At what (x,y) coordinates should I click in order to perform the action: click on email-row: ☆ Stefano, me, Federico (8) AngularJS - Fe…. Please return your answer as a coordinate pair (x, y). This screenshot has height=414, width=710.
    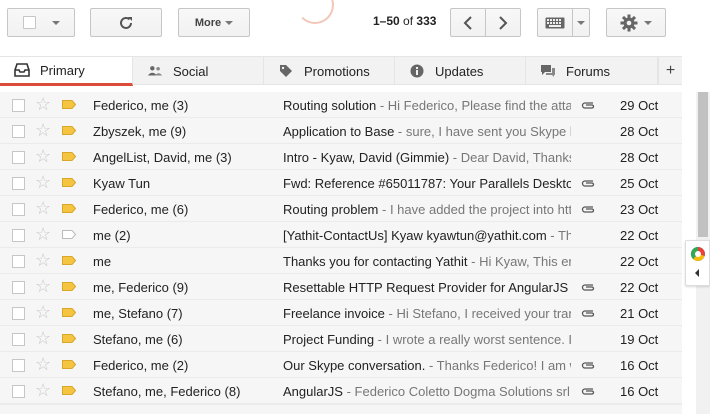
    Looking at the image, I should click on (341, 391).